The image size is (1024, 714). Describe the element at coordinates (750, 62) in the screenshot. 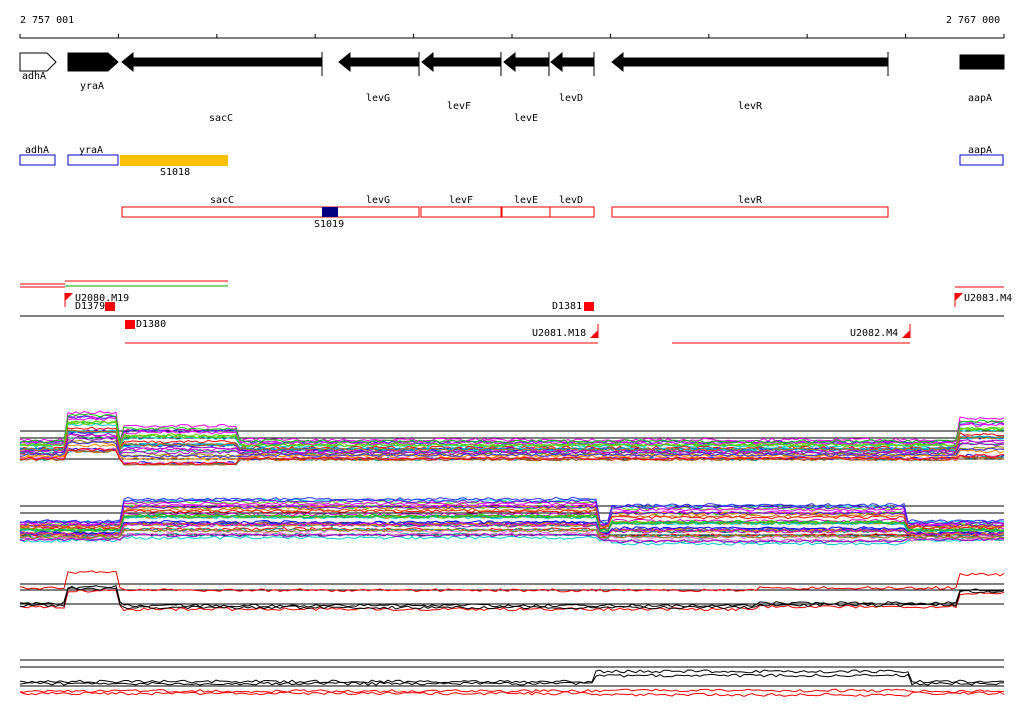

I see `gene-arrow-levR` at that location.